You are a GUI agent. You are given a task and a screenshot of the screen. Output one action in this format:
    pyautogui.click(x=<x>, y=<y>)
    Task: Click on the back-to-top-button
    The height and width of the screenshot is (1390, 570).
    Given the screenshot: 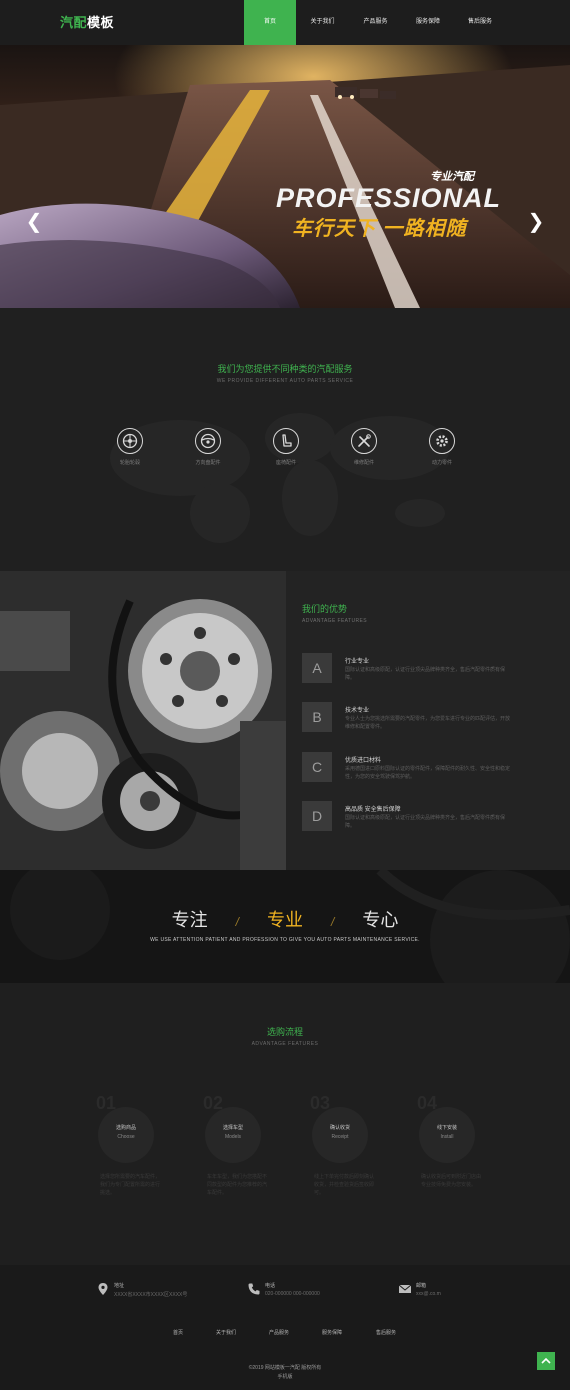 What is the action you would take?
    pyautogui.click(x=546, y=1361)
    